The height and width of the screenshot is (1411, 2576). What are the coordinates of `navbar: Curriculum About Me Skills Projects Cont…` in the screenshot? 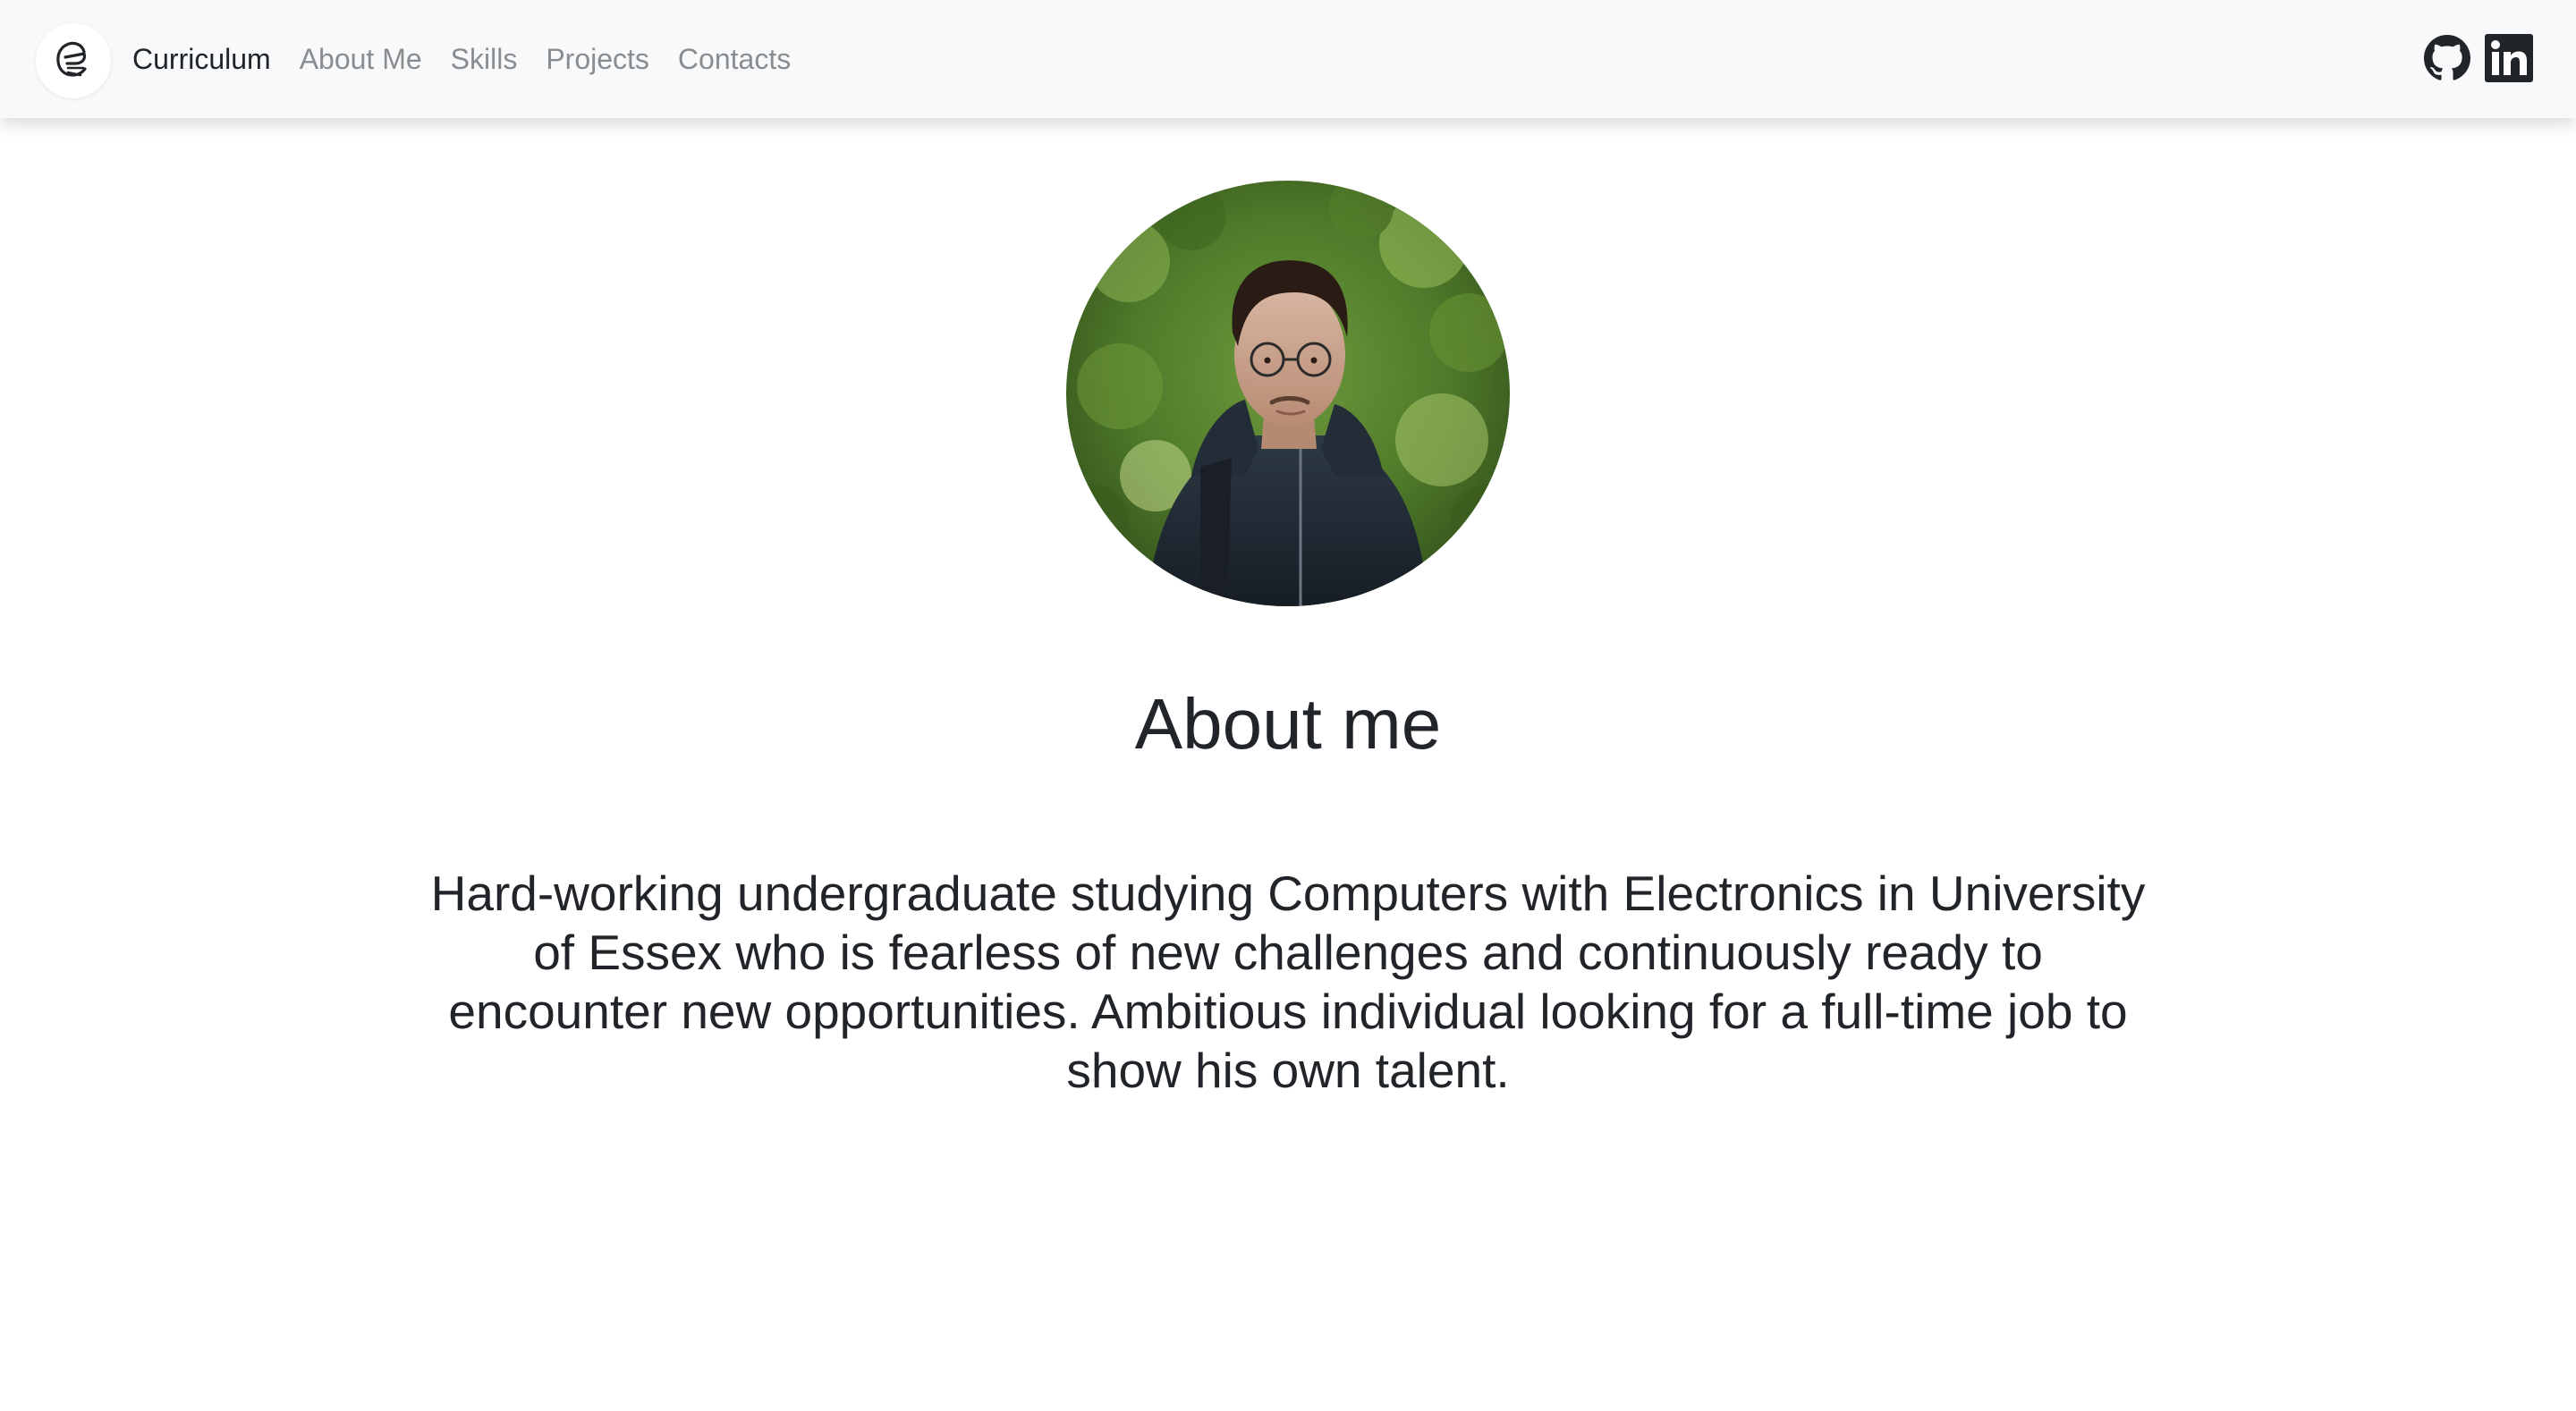 It's located at (1288, 59).